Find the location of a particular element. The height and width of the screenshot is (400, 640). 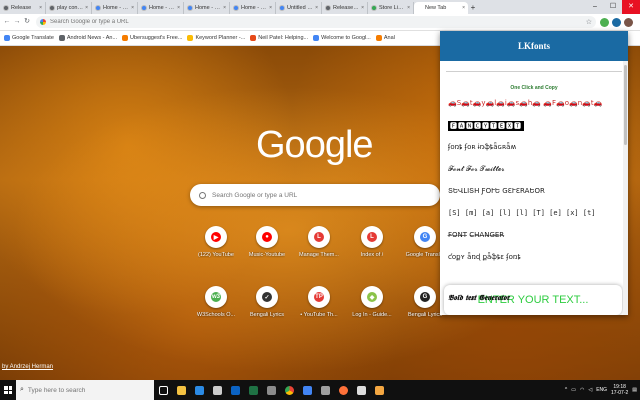

bold-text-generator-link: 𝕭𝖔𝖑𝖉 𝖙𝖊𝖝𝖙 𝕲𝖊𝖓𝖊𝖗𝖆𝖙𝖔𝖗 is located at coordinates (478, 298).